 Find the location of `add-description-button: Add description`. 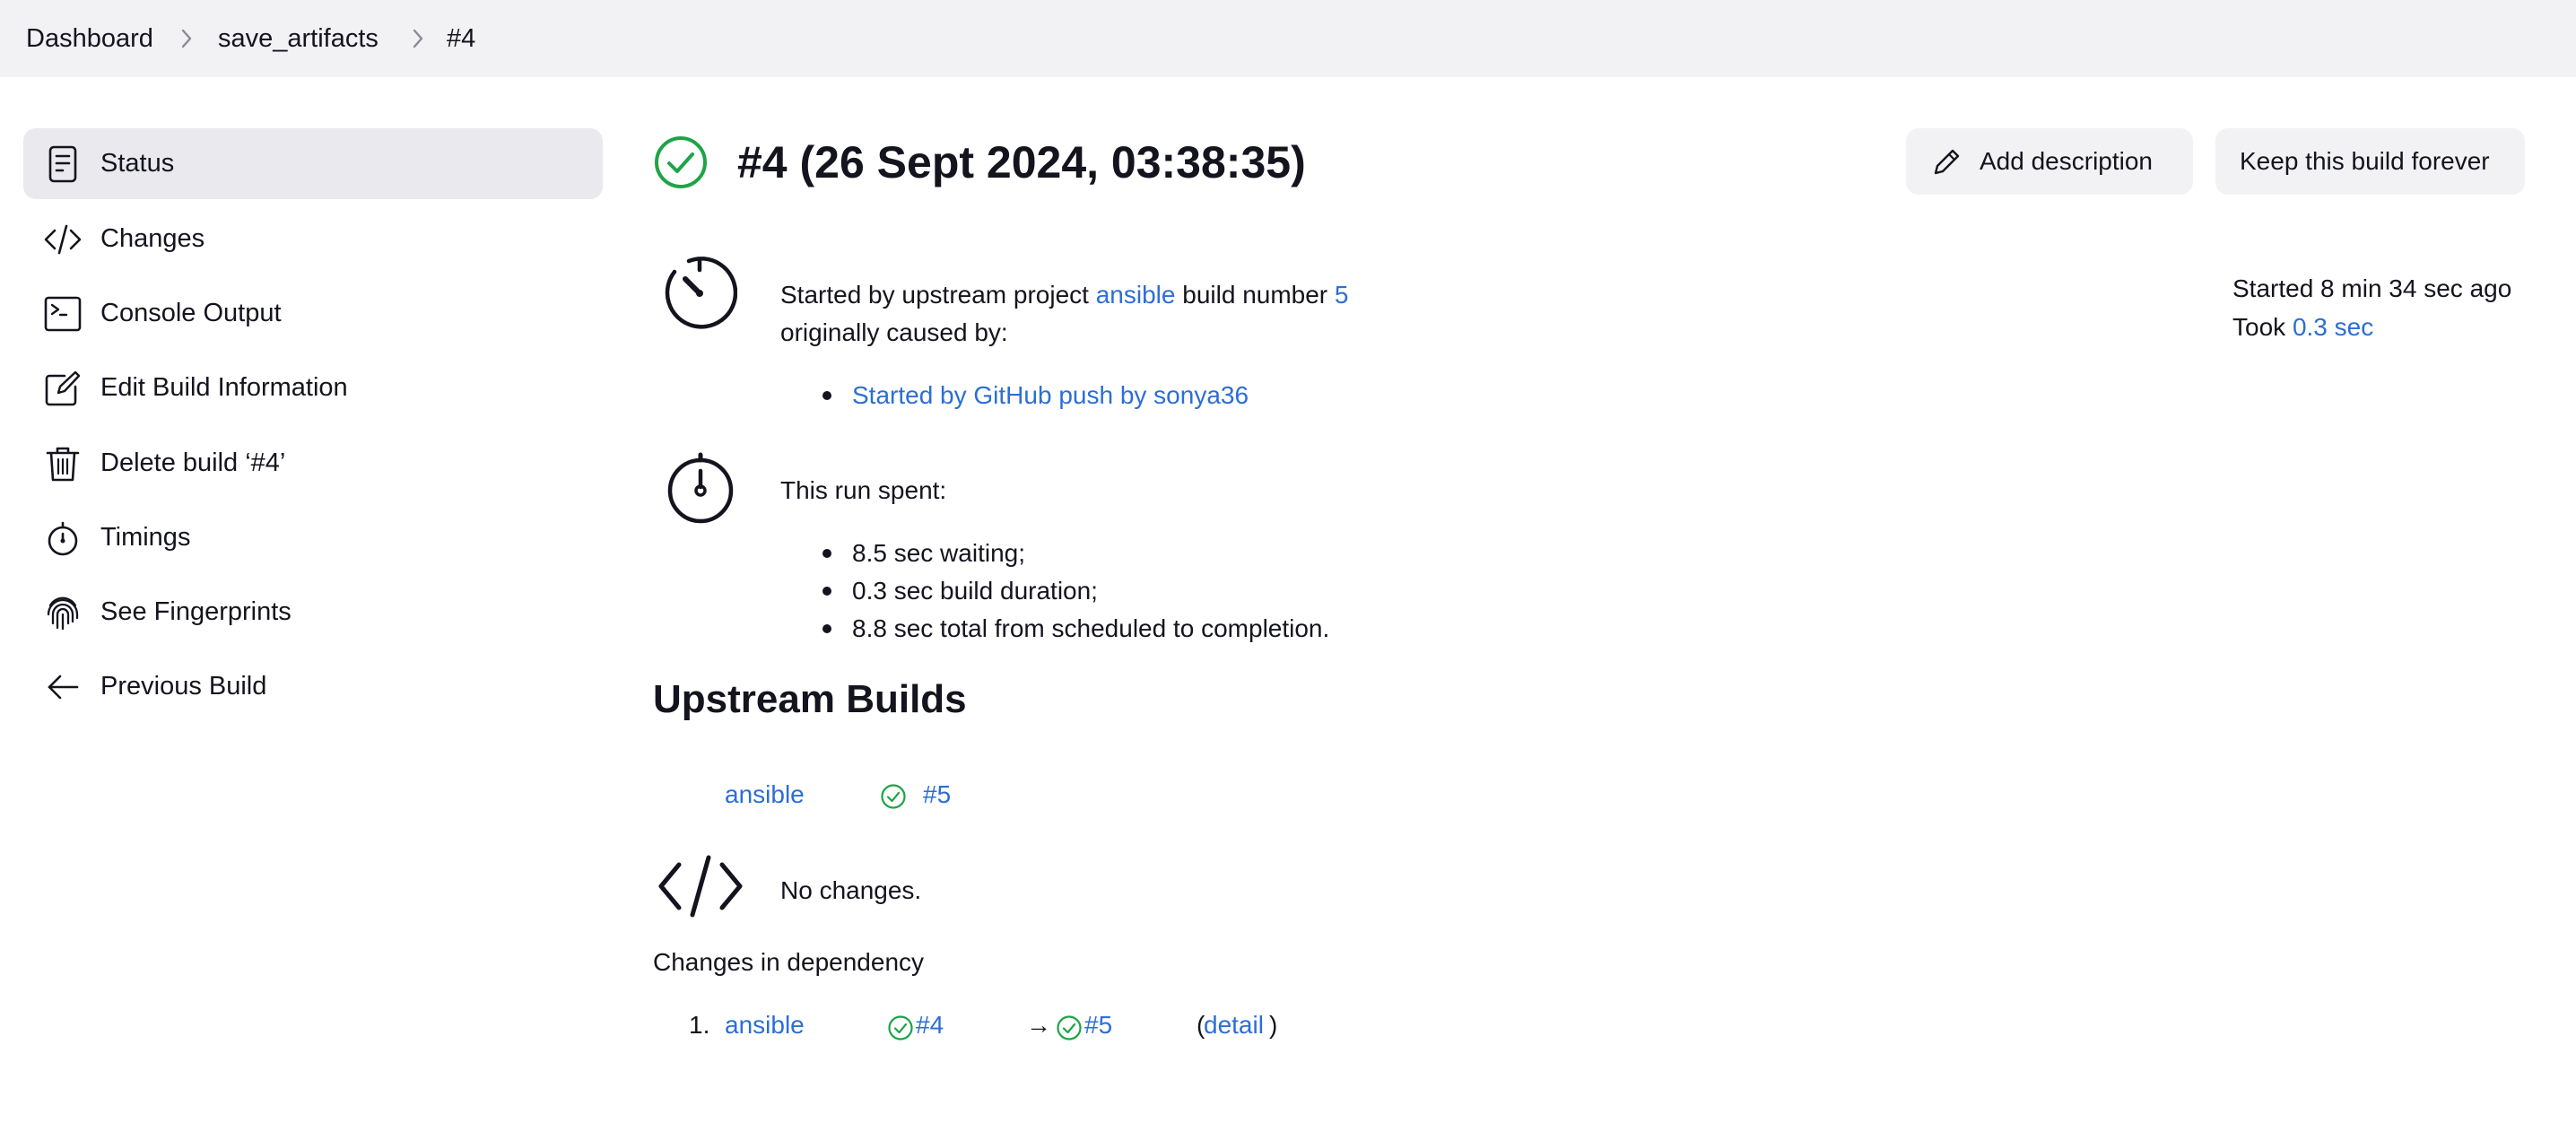

add-description-button: Add description is located at coordinates (2049, 161).